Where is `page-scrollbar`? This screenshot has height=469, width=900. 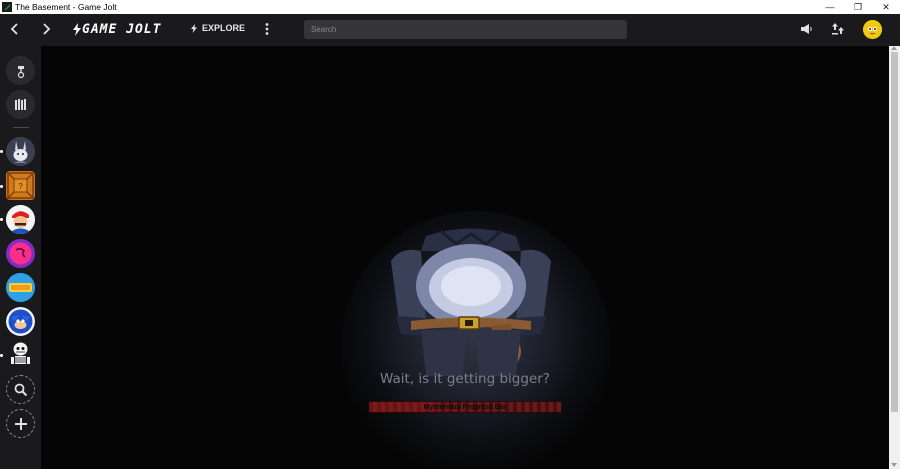
page-scrollbar is located at coordinates (894, 257).